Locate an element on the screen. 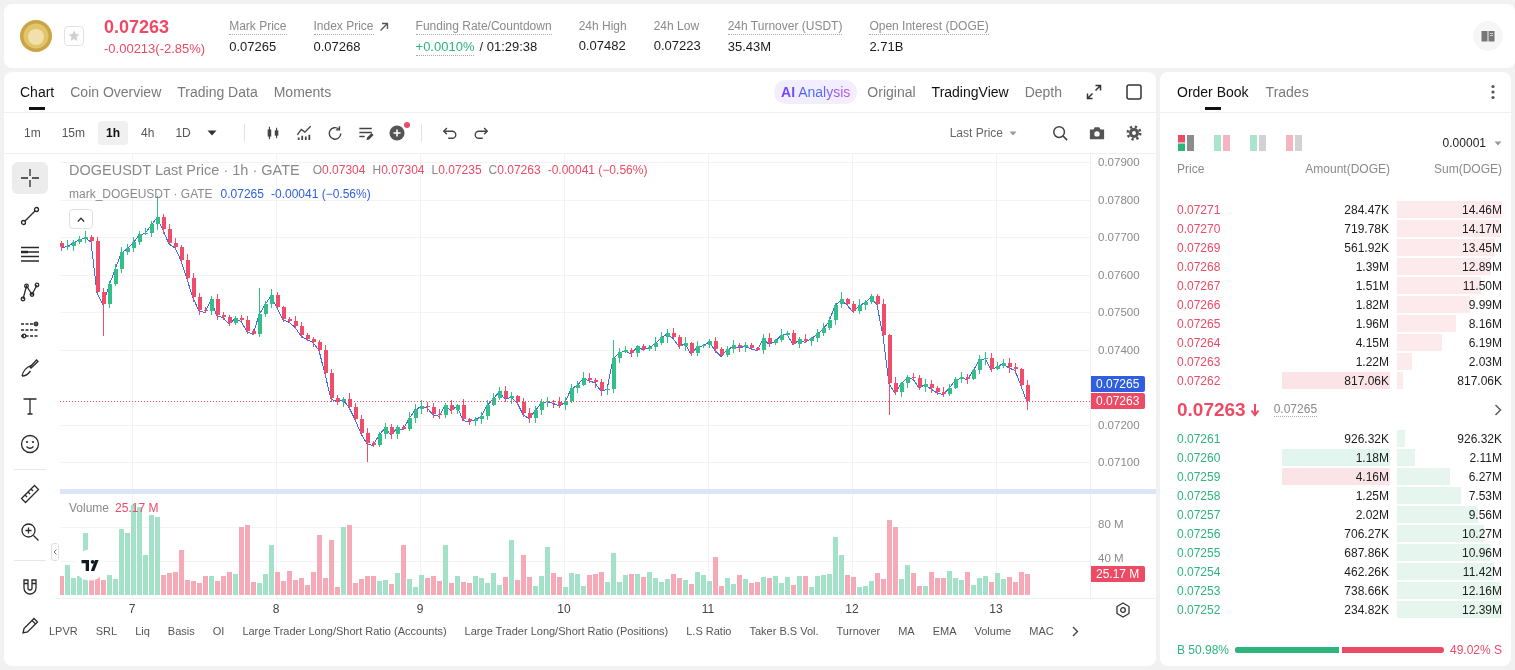  logo-icon is located at coordinates (90, 565).